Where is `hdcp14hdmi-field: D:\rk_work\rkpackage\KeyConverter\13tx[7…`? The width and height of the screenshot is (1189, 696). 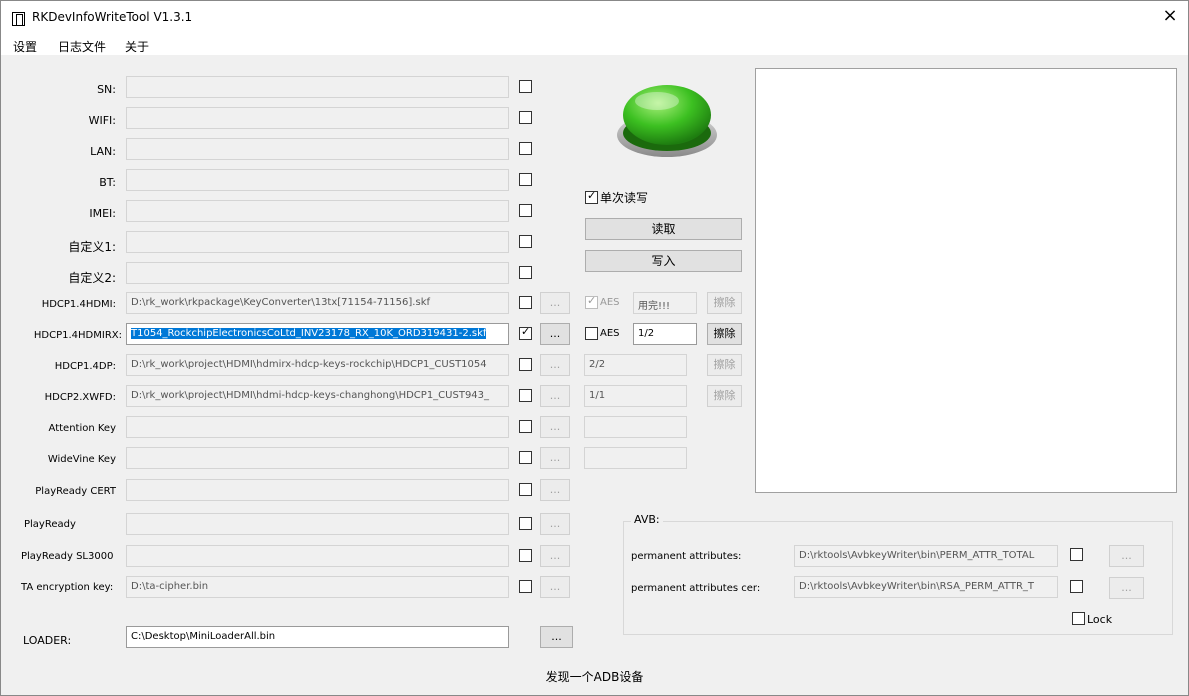
hdcp14hdmi-field: D:\rk_work\rkpackage\KeyConverter\13tx[7… is located at coordinates (317, 303).